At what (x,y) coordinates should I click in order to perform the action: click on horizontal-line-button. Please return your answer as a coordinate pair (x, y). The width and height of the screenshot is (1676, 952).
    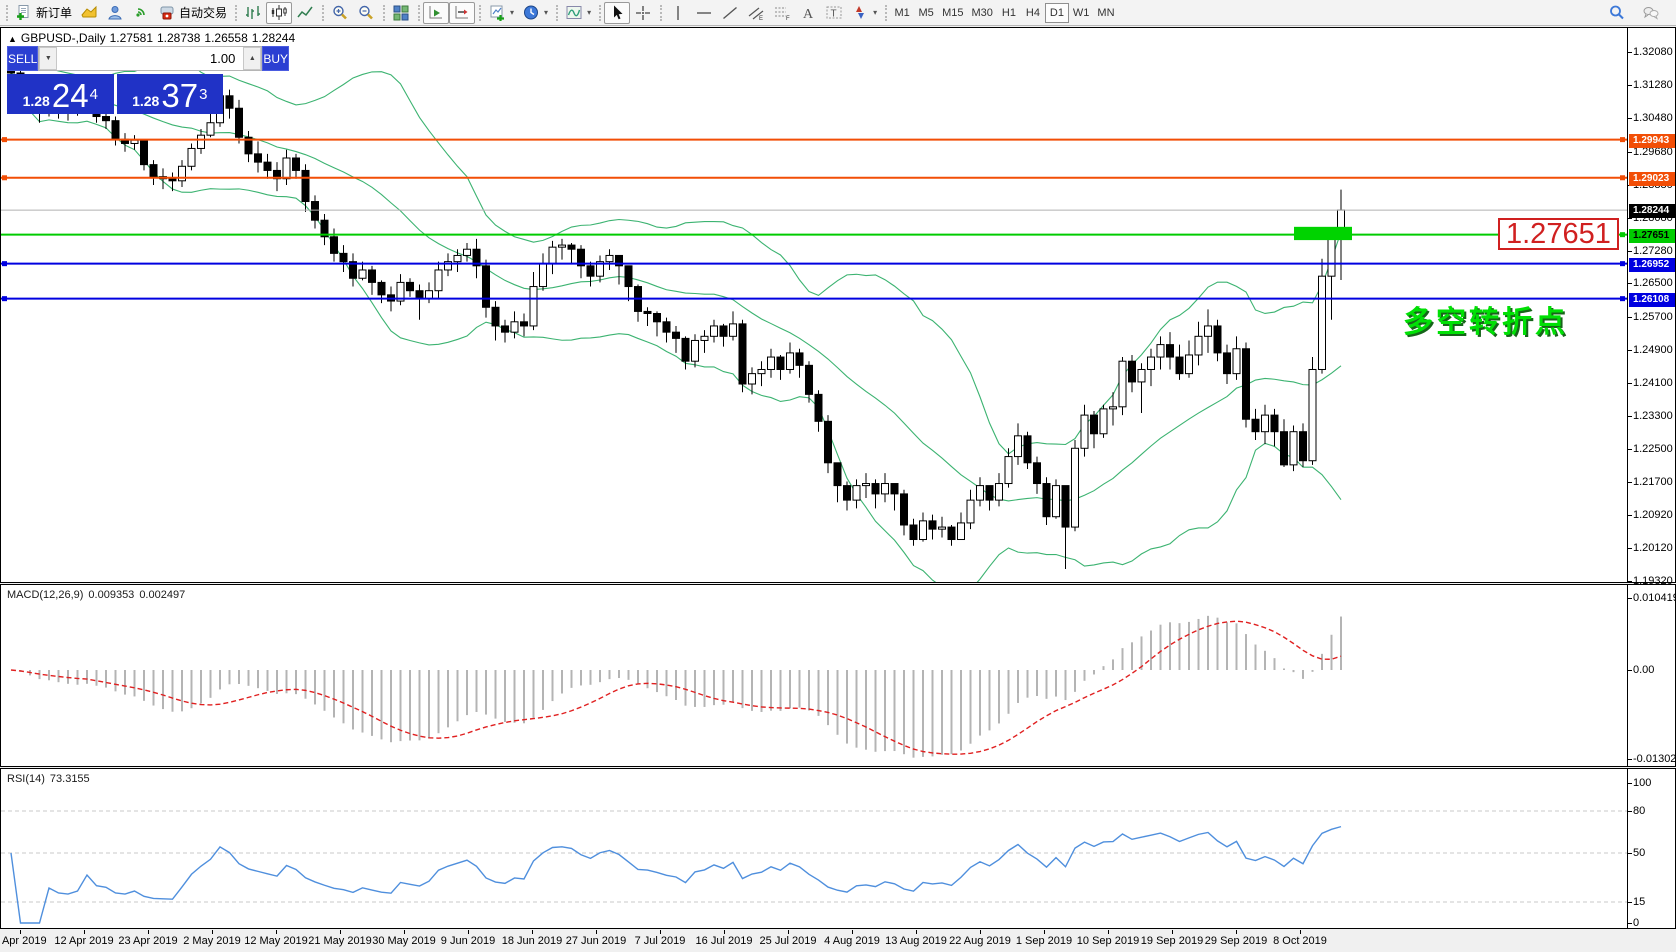
    Looking at the image, I should click on (704, 13).